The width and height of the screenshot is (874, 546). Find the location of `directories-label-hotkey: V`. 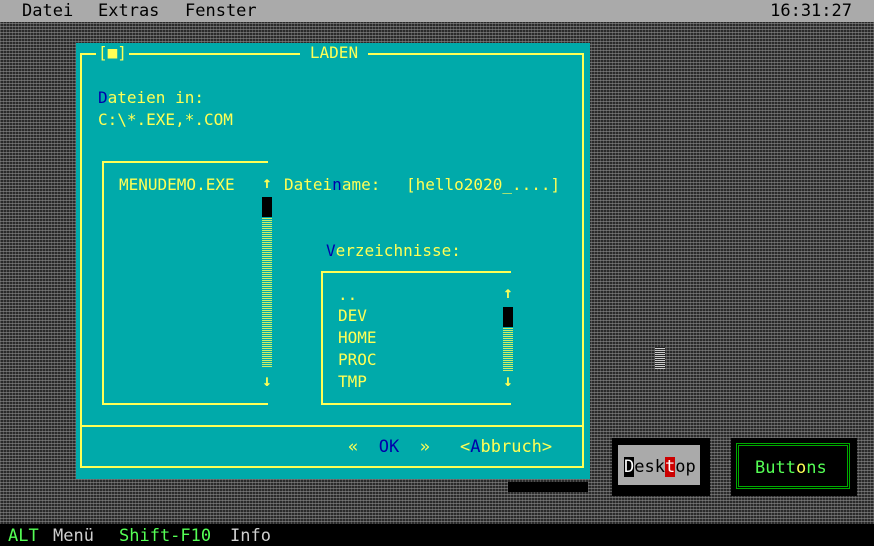

directories-label-hotkey: V is located at coordinates (331, 250).